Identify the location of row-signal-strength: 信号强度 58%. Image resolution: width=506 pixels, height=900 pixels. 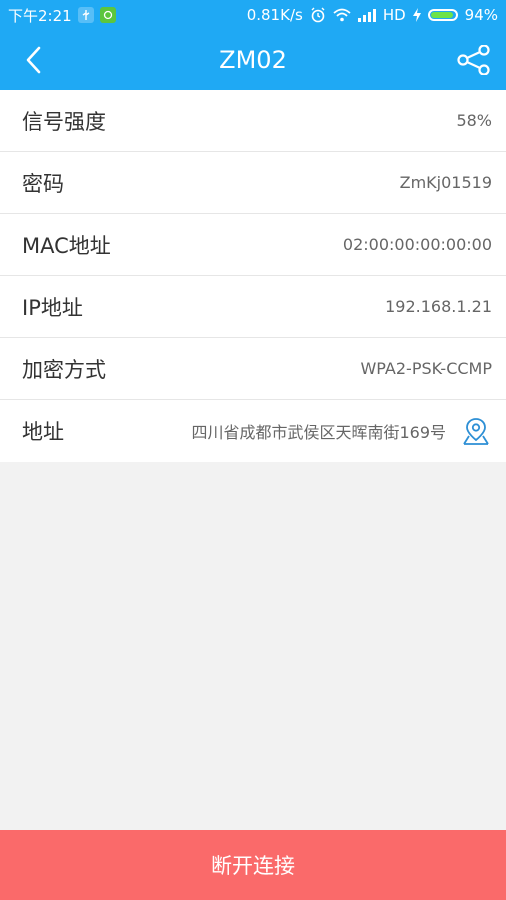
(253, 121).